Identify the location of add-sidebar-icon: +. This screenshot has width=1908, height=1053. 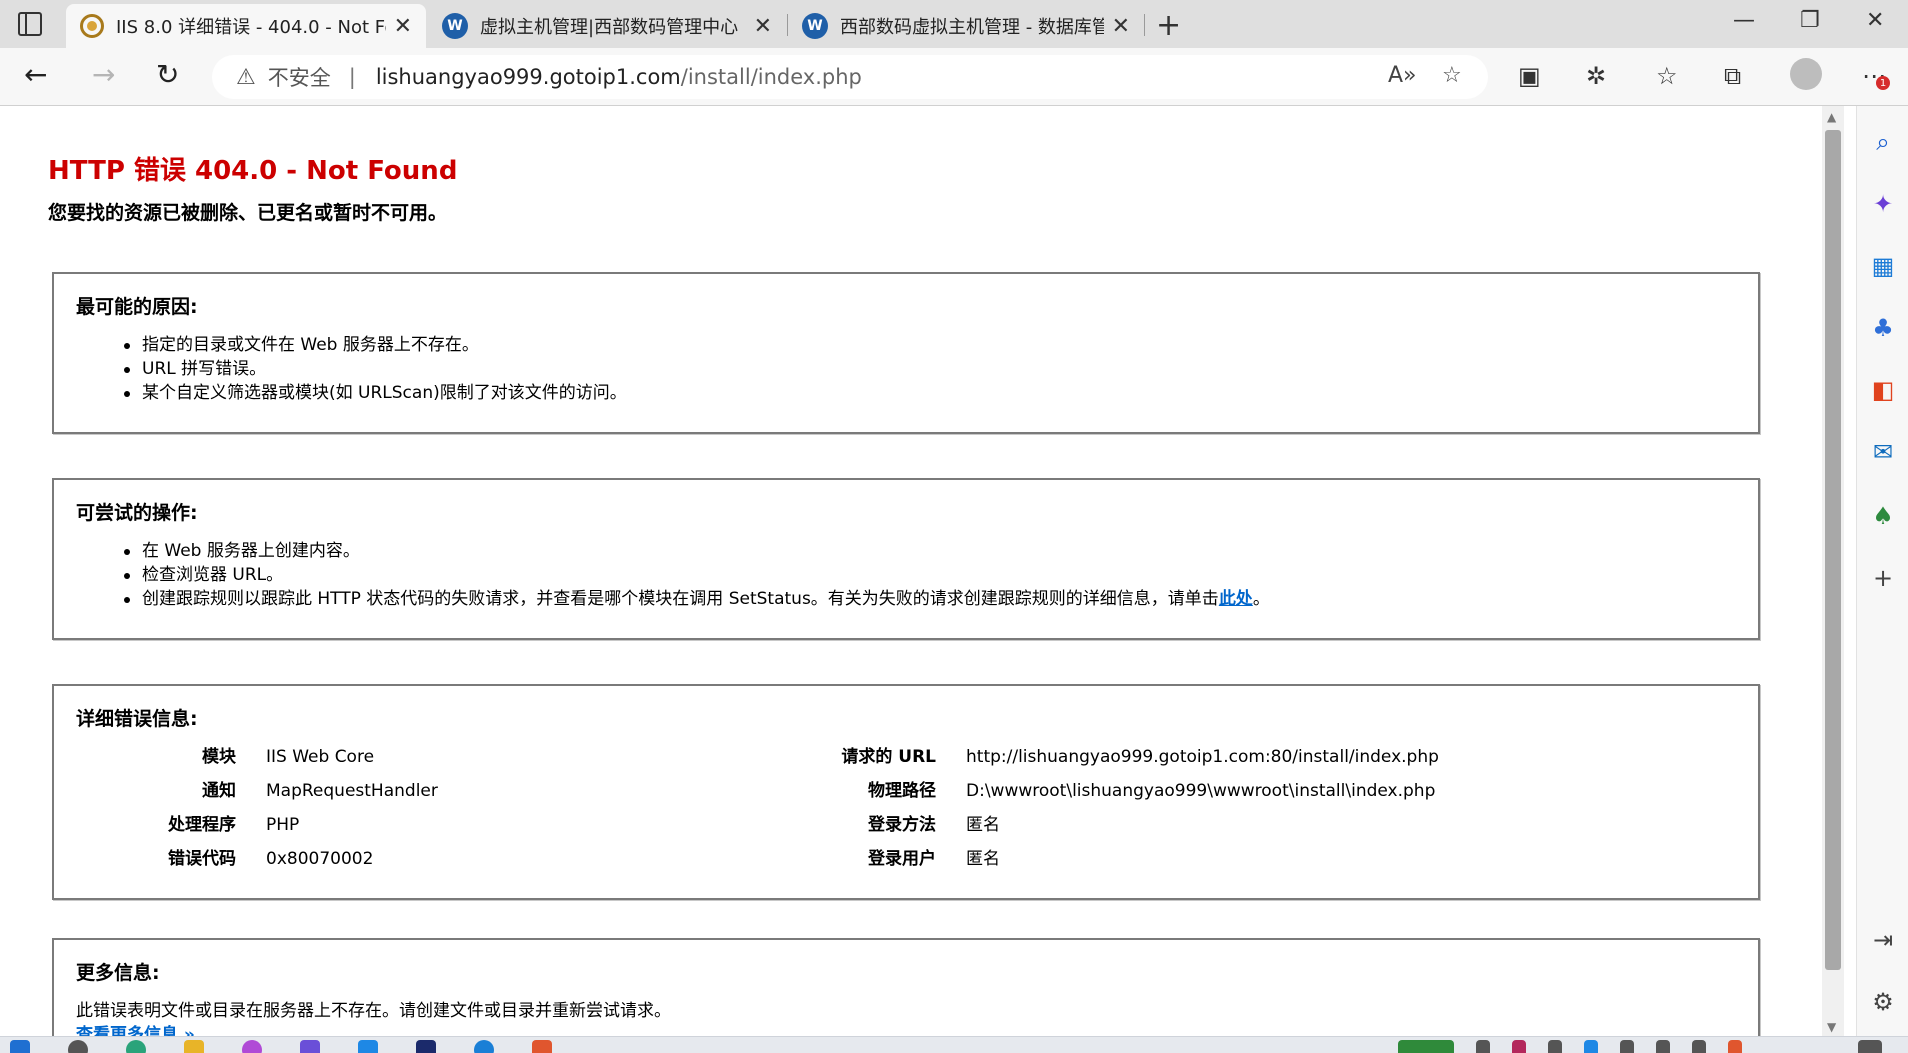
(1883, 578).